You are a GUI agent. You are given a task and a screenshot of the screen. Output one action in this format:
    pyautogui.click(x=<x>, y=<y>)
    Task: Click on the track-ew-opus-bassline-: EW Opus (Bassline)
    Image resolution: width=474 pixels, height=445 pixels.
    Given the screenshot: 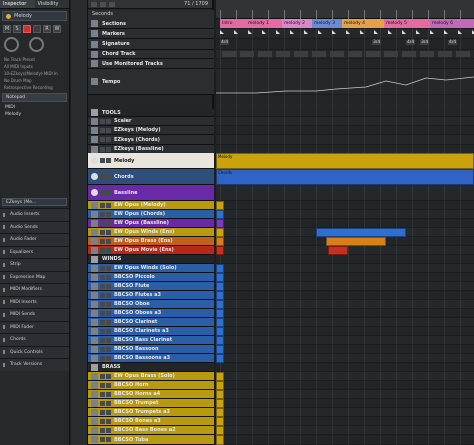 What is the action you would take?
    pyautogui.click(x=151, y=223)
    